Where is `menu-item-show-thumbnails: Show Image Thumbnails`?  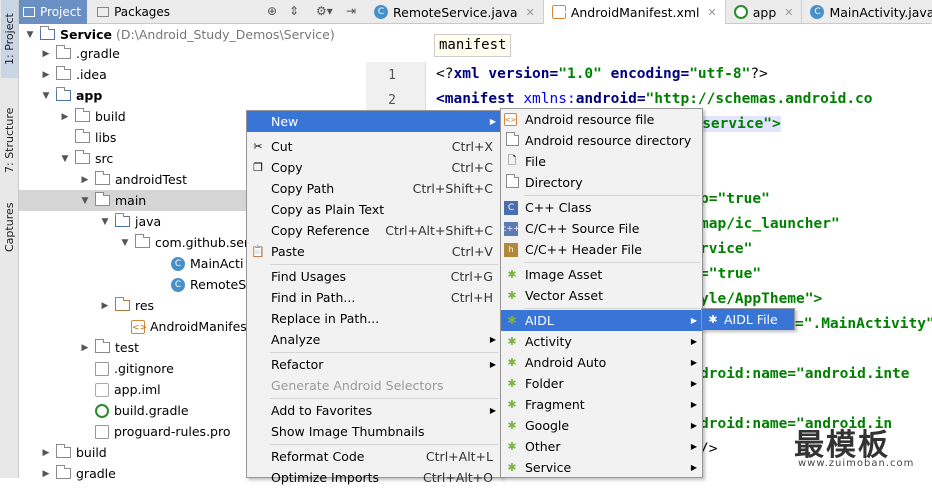 menu-item-show-thumbnails: Show Image Thumbnails is located at coordinates (374, 431).